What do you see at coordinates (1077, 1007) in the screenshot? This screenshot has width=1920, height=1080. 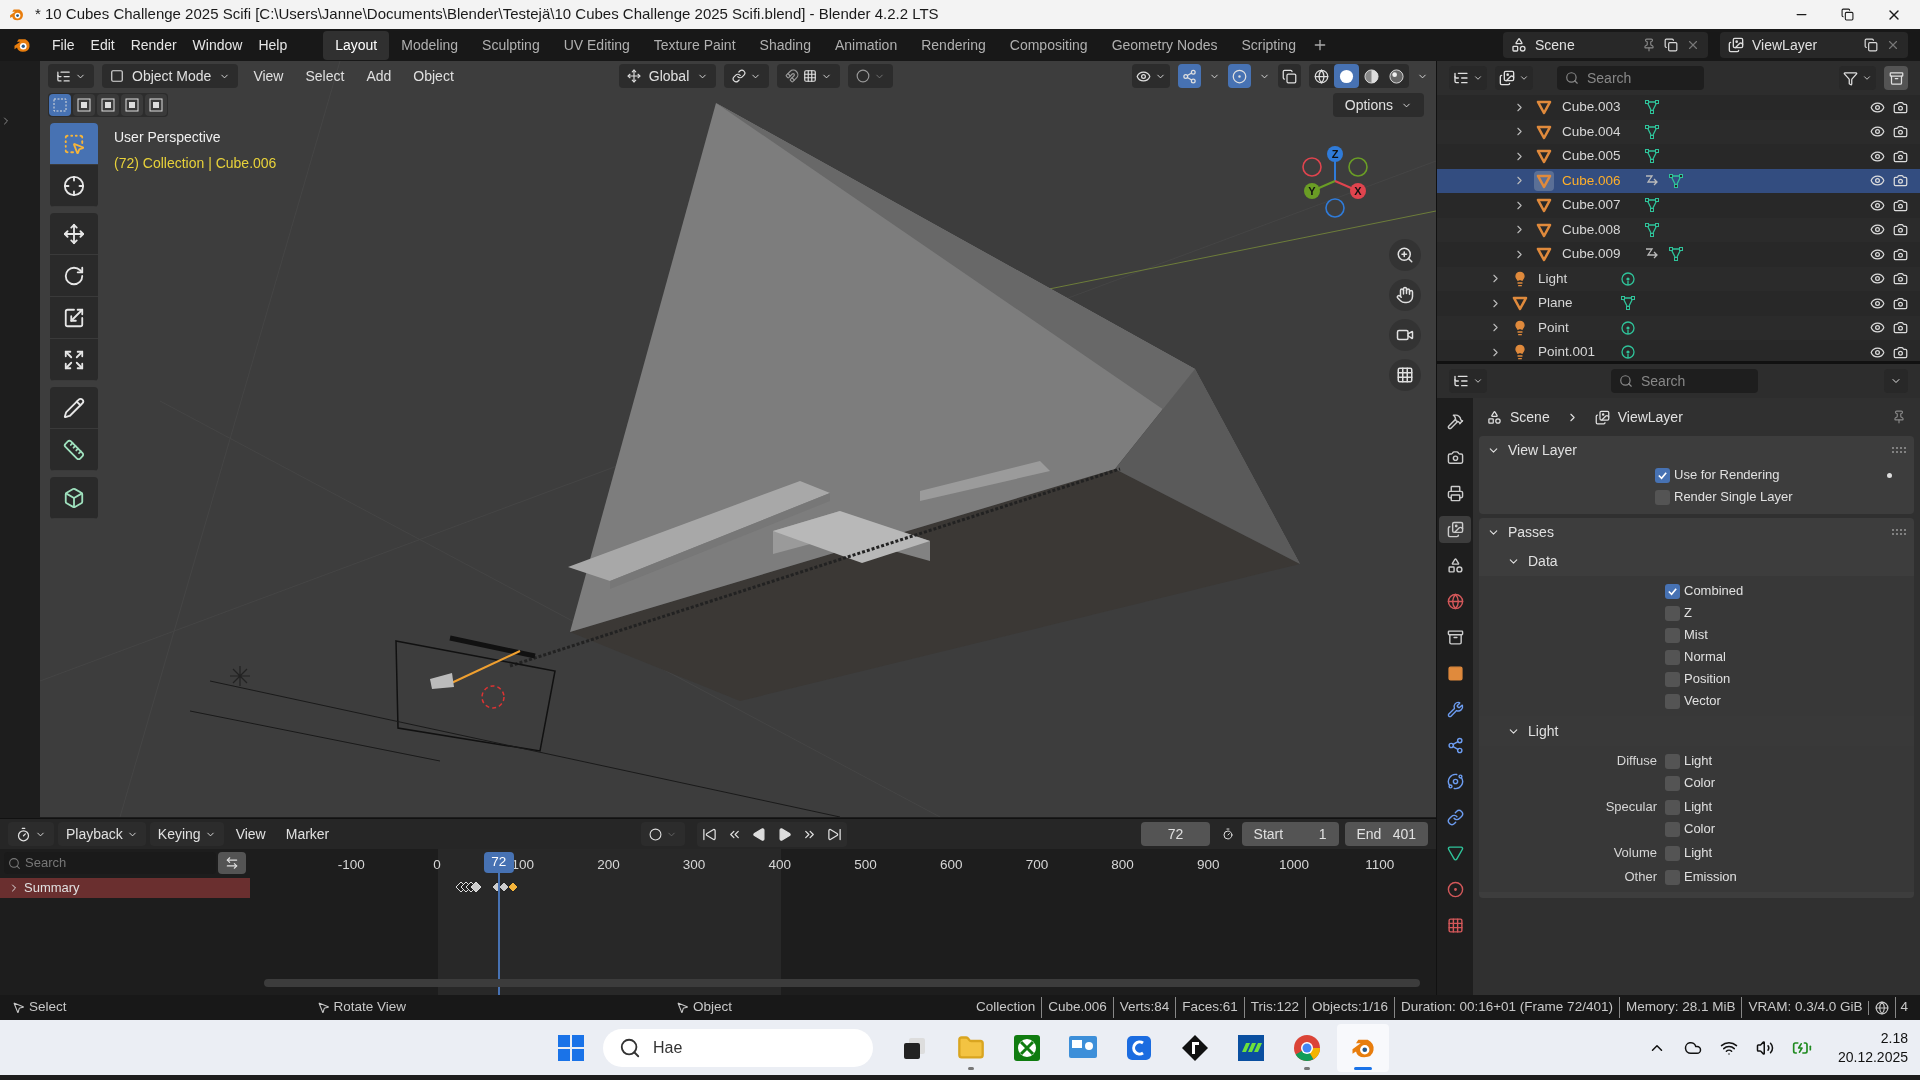 I see `status-stat: Cube.006` at bounding box center [1077, 1007].